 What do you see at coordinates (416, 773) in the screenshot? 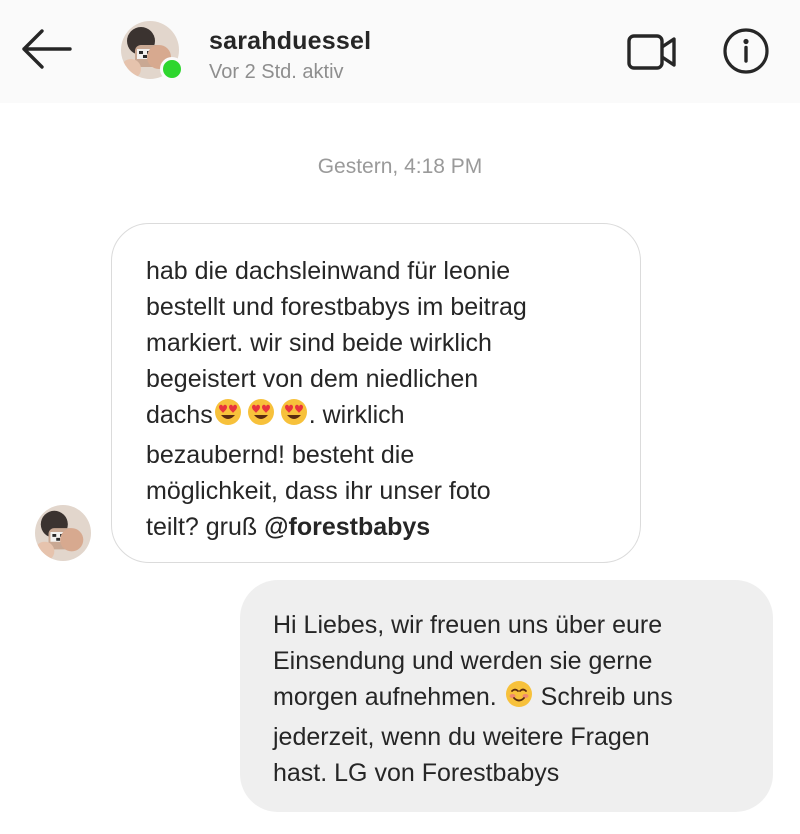
I see `message-line: hast. LG von Forestbabys` at bounding box center [416, 773].